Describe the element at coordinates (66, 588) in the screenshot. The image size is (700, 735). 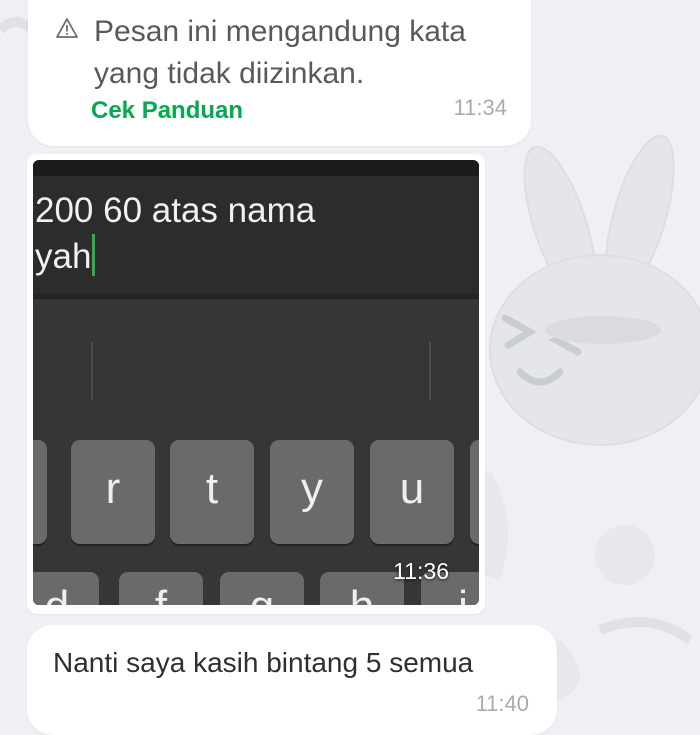
I see `keyboard-key-d: d` at that location.